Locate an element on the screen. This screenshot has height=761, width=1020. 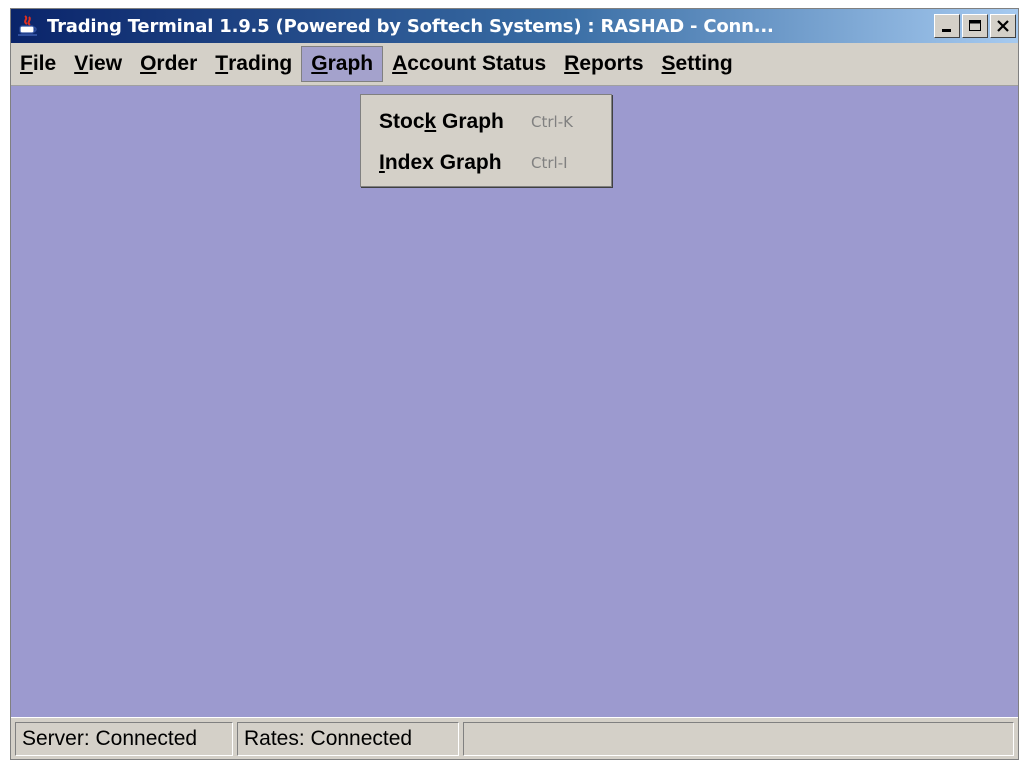
server-status: Server: Connected is located at coordinates (124, 738).